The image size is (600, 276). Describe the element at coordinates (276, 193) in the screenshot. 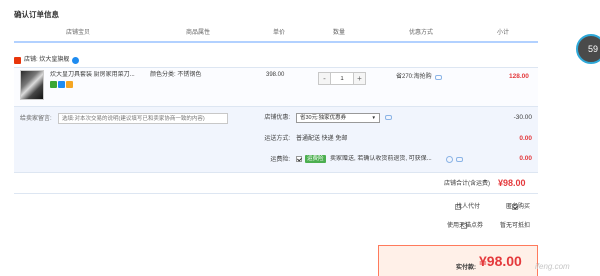

I see `divider` at that location.